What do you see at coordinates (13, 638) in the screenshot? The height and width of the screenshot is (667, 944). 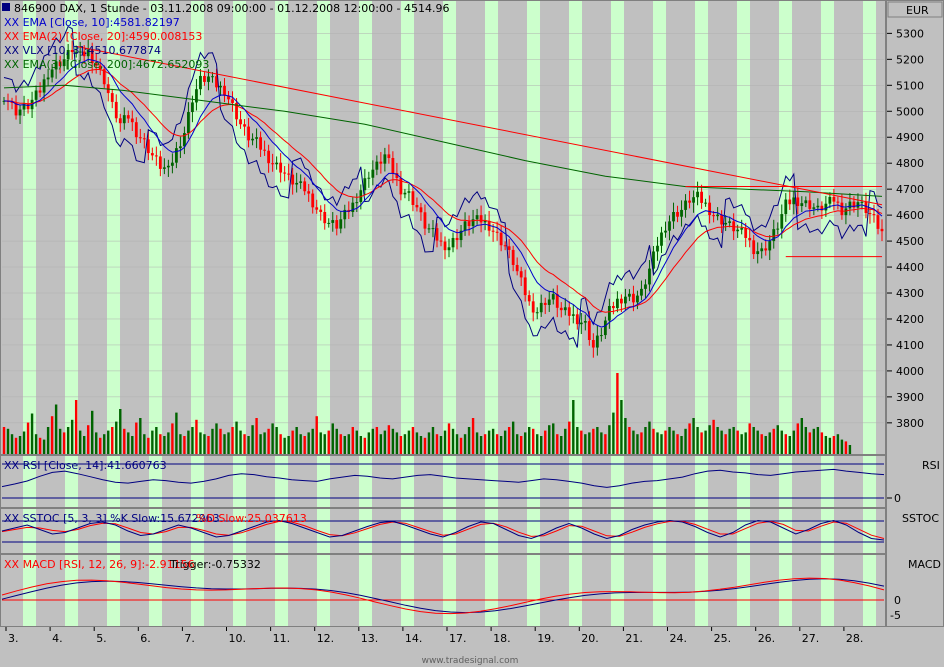 I see `date-tick-label: 3.` at bounding box center [13, 638].